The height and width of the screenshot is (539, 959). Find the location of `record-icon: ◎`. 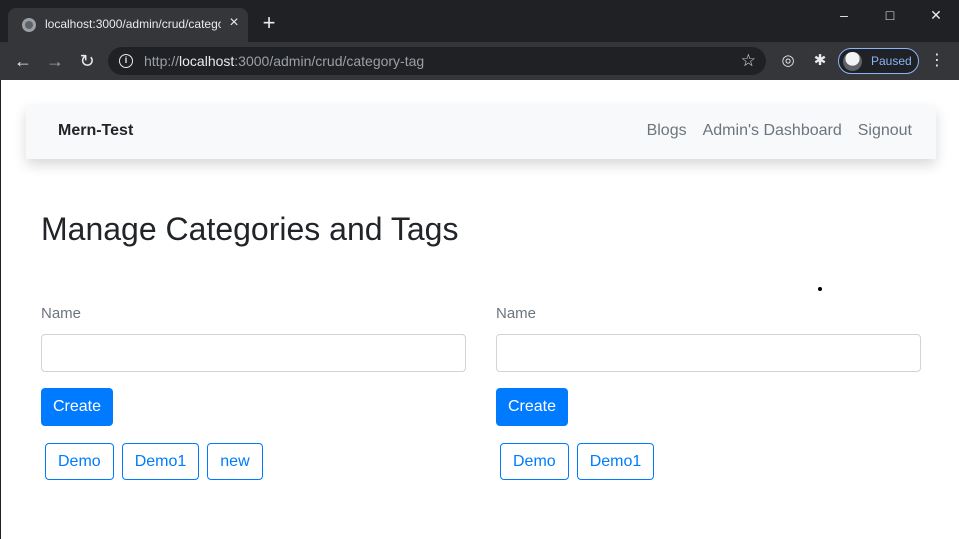

record-icon: ◎ is located at coordinates (788, 61).